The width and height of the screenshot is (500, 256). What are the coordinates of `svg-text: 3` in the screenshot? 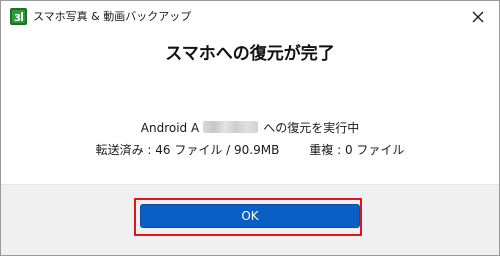 It's located at (17, 18).